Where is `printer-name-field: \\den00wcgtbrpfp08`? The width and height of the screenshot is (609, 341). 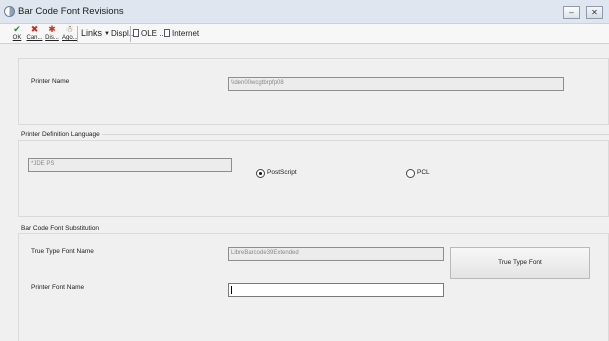 printer-name-field: \\den00wcgtbrpfp08 is located at coordinates (396, 84).